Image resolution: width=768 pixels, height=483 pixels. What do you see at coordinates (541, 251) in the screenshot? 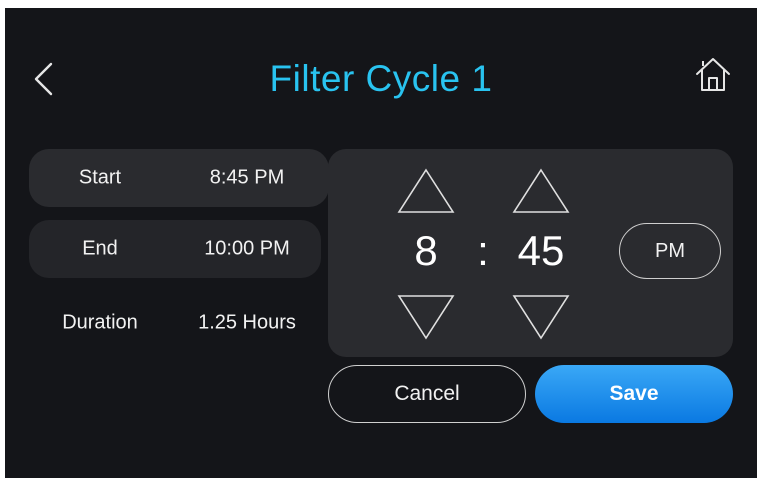
I see `minute-value: 45` at bounding box center [541, 251].